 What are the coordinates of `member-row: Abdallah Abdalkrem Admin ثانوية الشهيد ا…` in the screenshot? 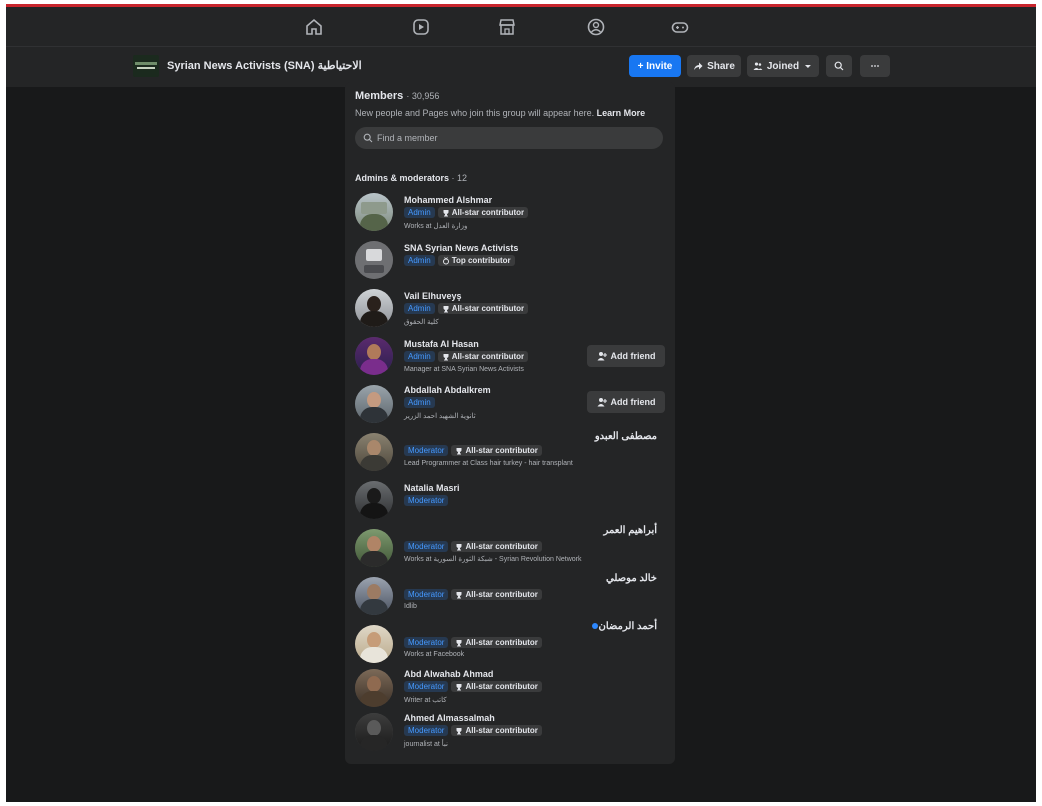 It's located at (510, 404).